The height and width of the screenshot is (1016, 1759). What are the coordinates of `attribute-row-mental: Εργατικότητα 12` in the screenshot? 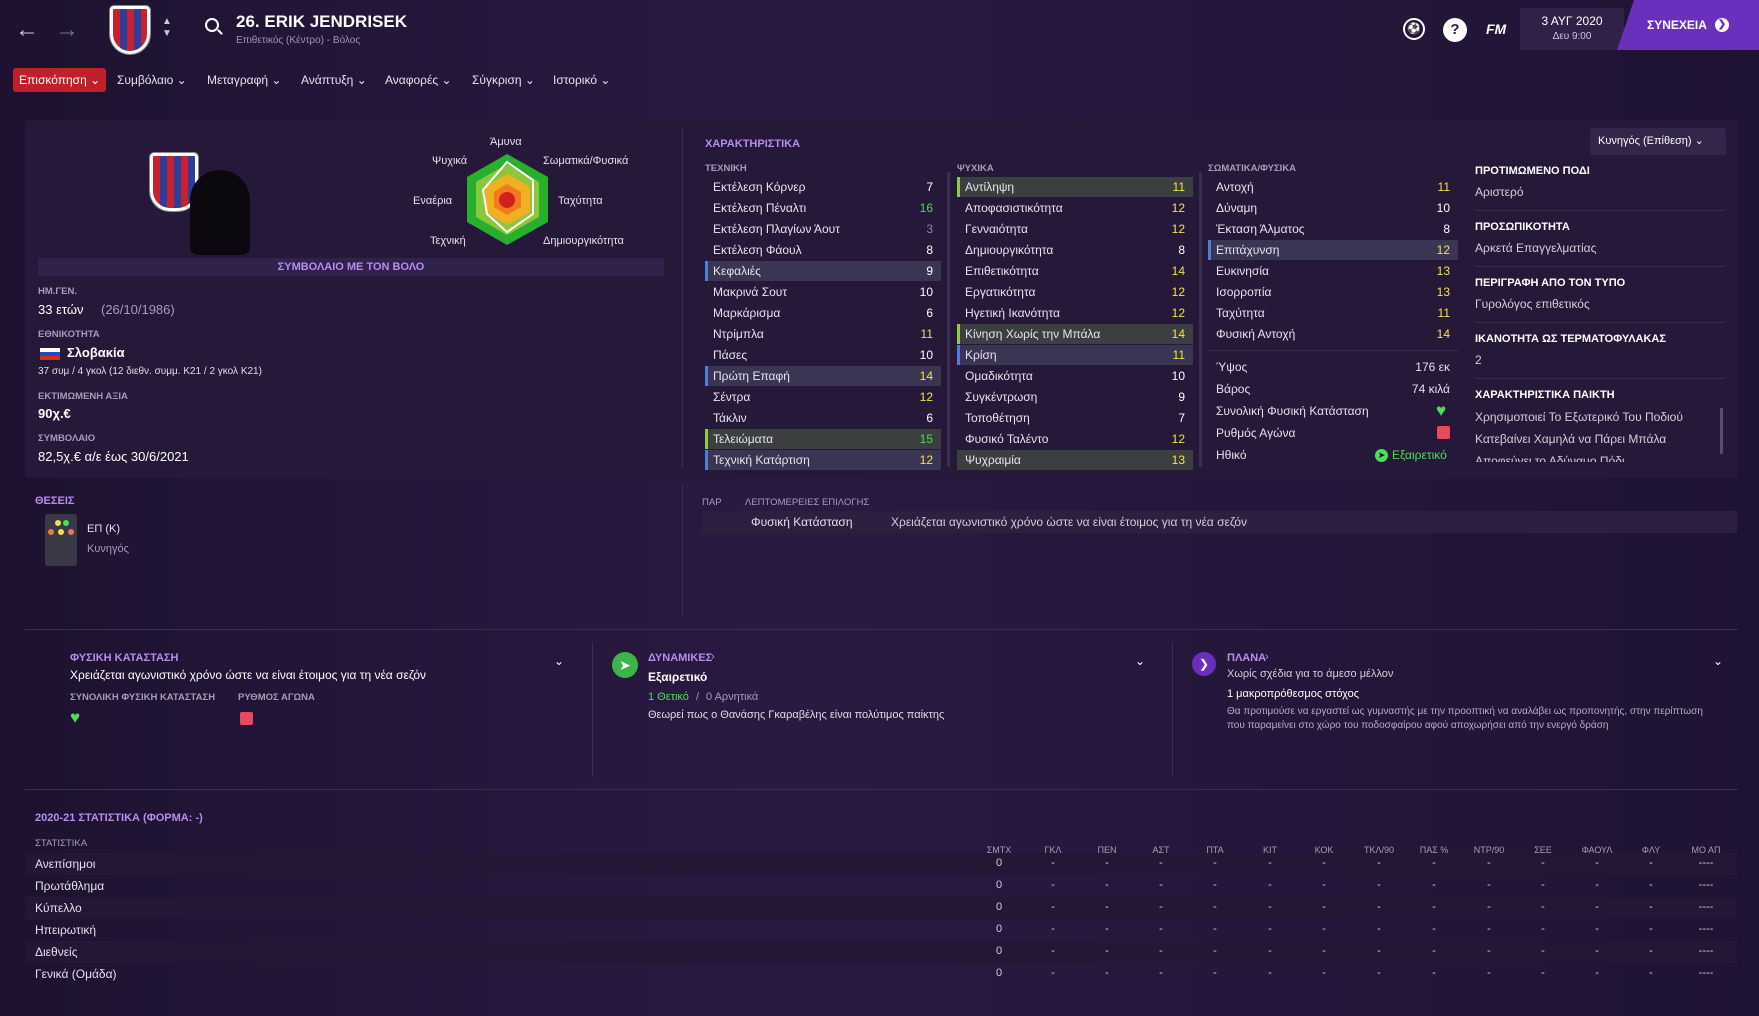 It's located at (1075, 292).